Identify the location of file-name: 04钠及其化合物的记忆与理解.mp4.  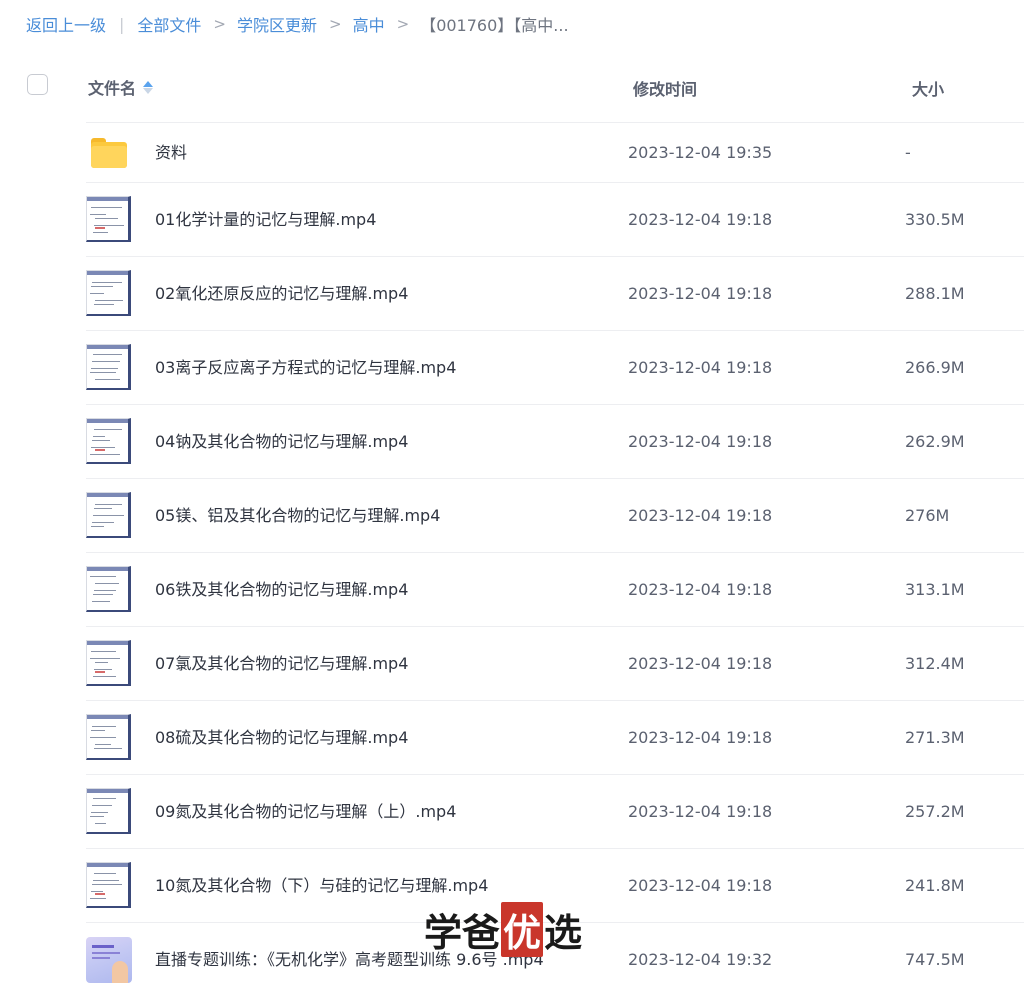
(281, 442).